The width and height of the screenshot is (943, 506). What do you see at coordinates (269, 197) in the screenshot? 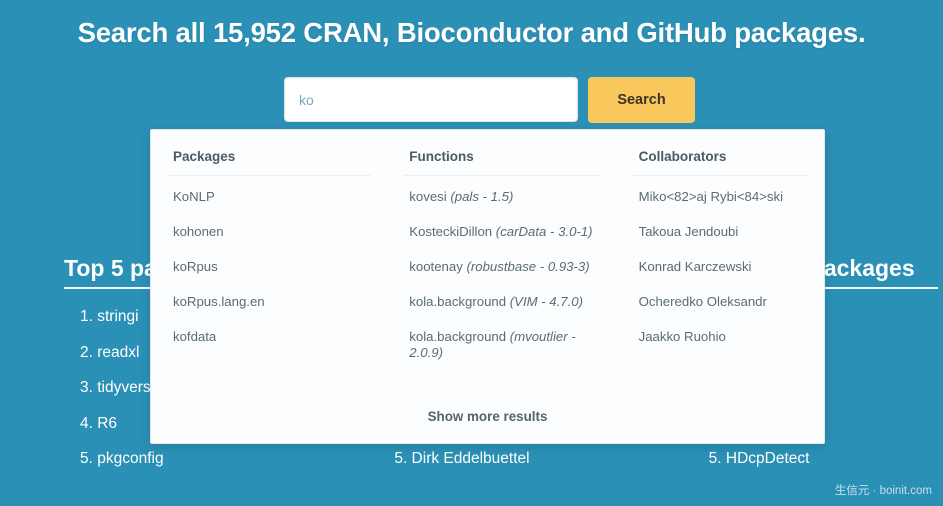
I see `suggestion-item: KoNLP` at bounding box center [269, 197].